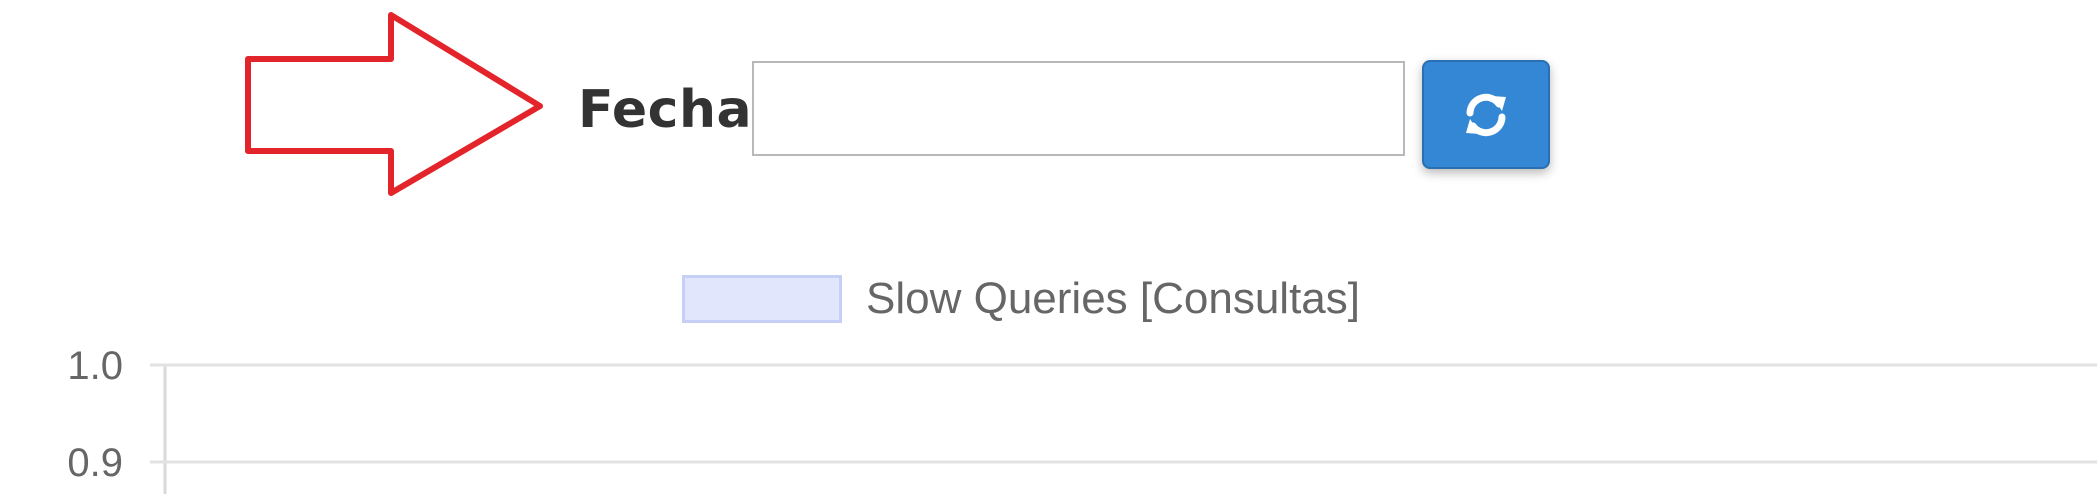 This screenshot has width=2097, height=494. I want to click on y-tick-label: 0.9, so click(95, 463).